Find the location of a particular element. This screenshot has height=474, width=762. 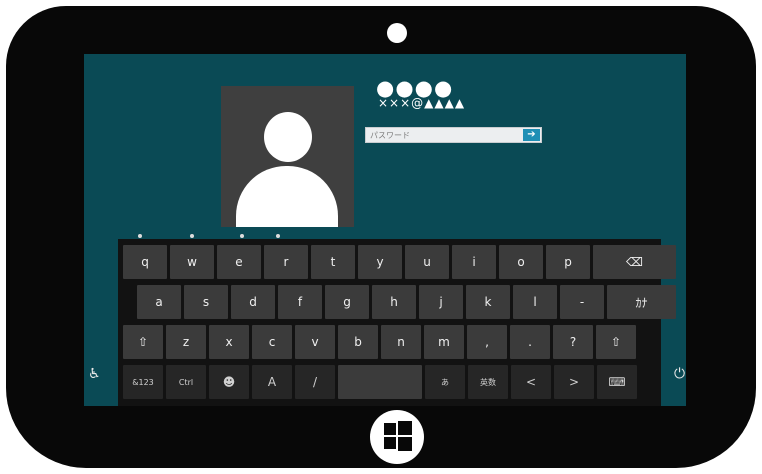

password-field: ➔ is located at coordinates (453, 135).